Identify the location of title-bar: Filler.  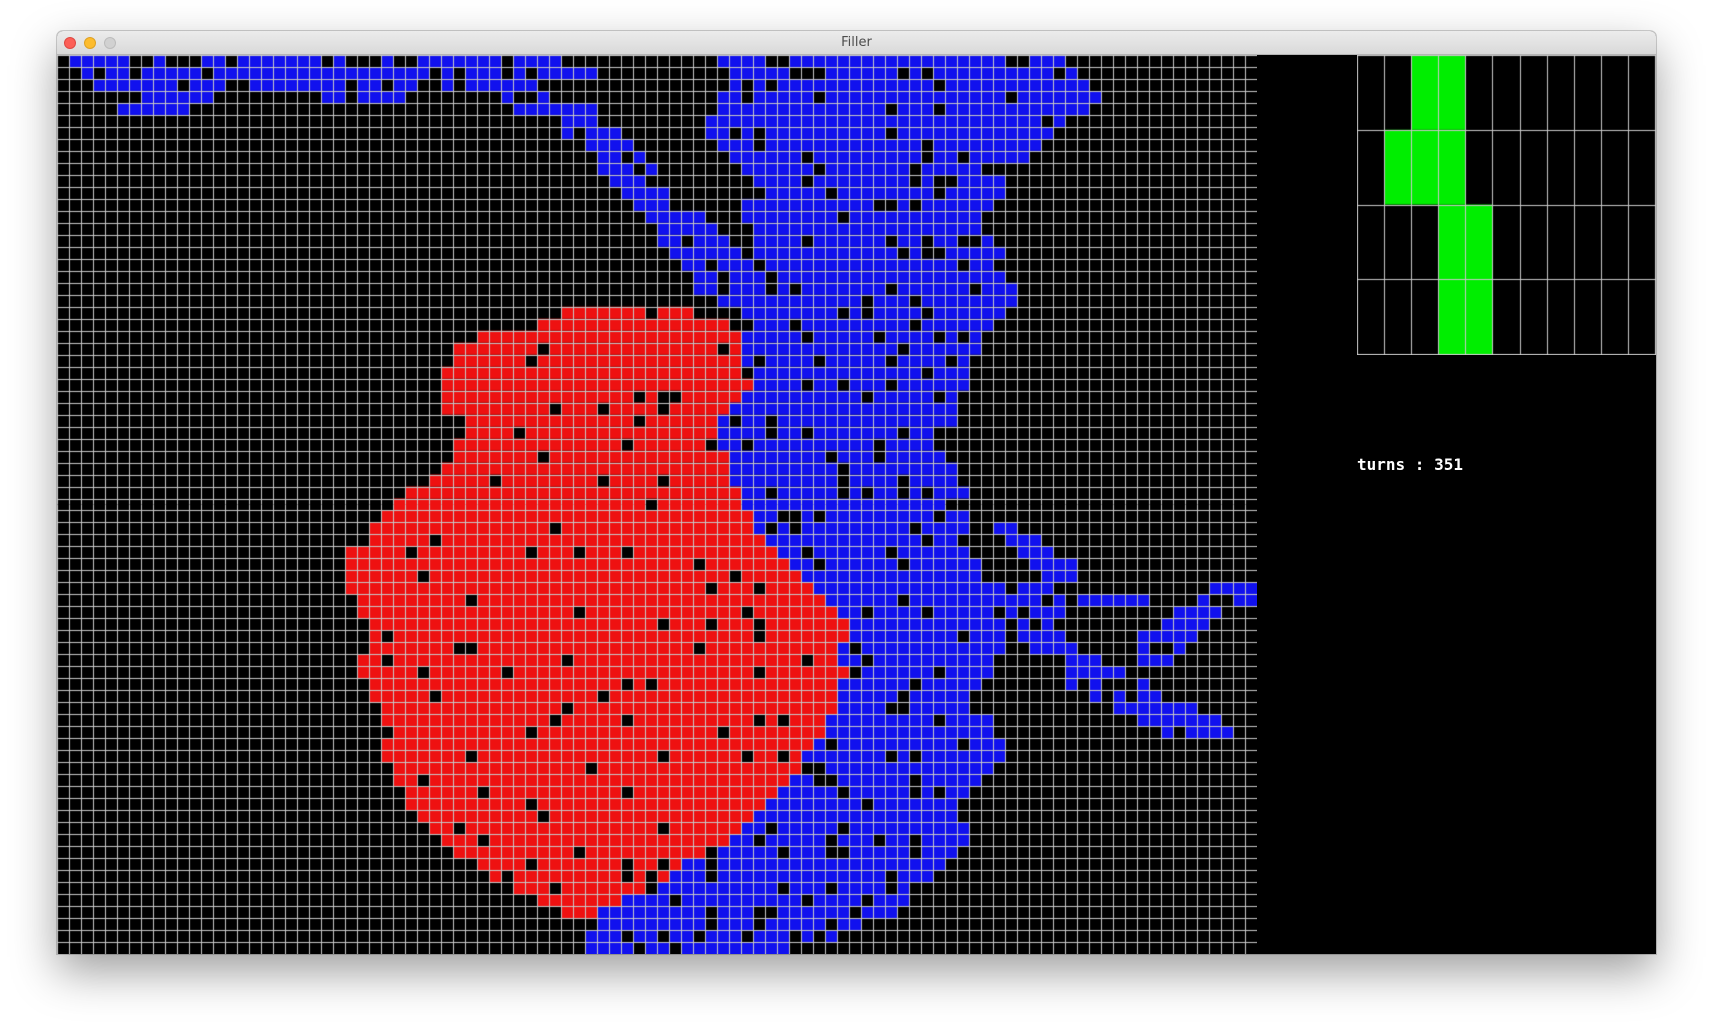
(856, 43).